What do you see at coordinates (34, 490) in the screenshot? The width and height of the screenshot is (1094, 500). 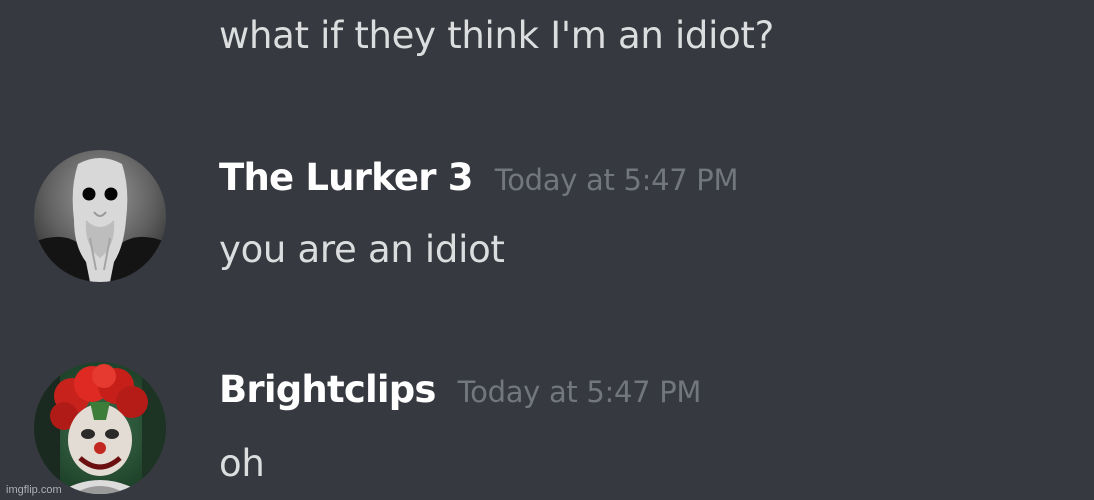 I see `watermark: imgflip.com` at bounding box center [34, 490].